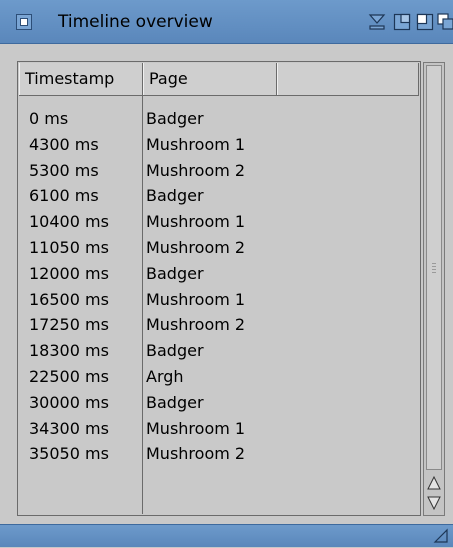 The width and height of the screenshot is (453, 548). What do you see at coordinates (64, 144) in the screenshot?
I see `timestamp-cell: 4300 ms` at bounding box center [64, 144].